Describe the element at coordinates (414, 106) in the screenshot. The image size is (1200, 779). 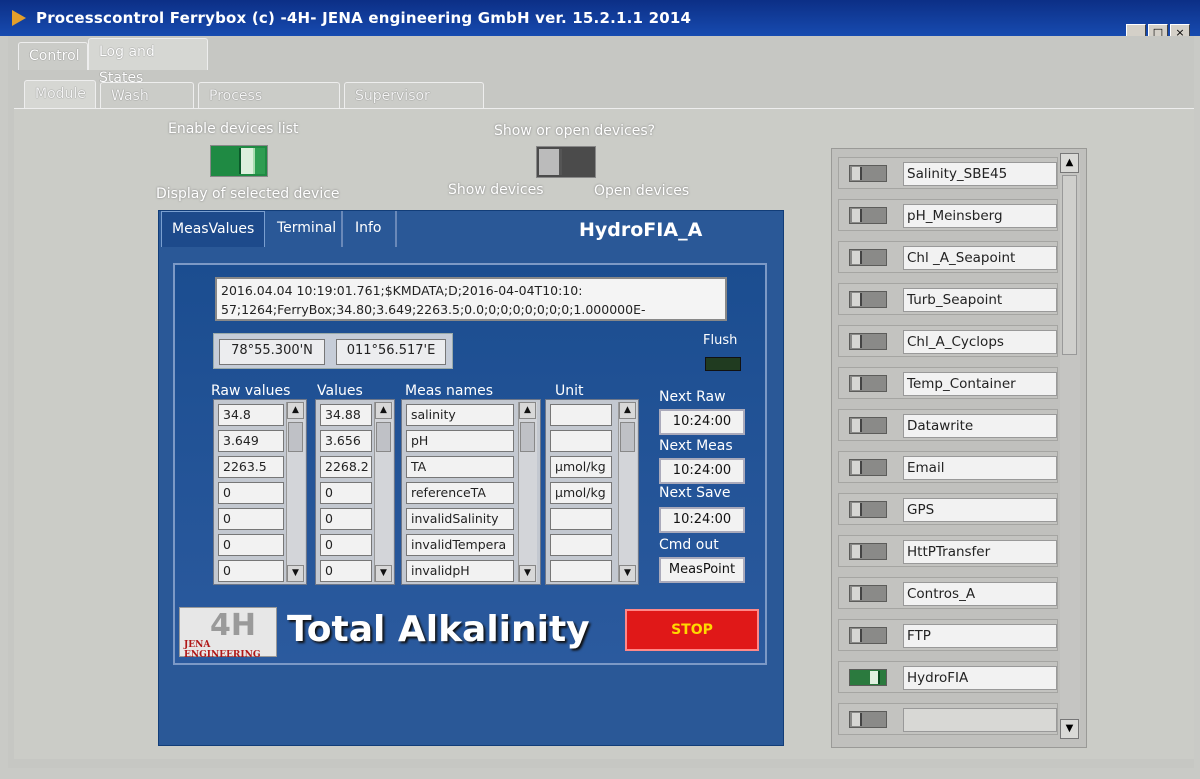
I see `tab-supervisor-actions: Supervisor actions` at that location.